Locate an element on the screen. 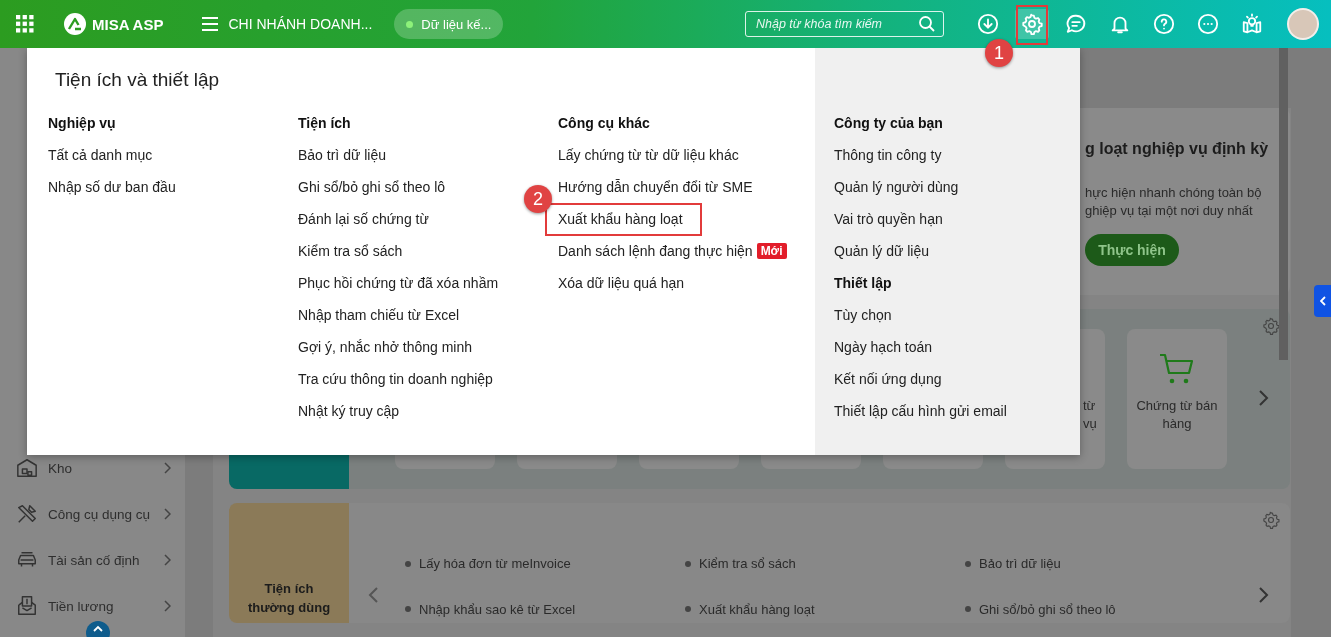  sidebar-item: Công cụ dụng cụ is located at coordinates (92, 514).